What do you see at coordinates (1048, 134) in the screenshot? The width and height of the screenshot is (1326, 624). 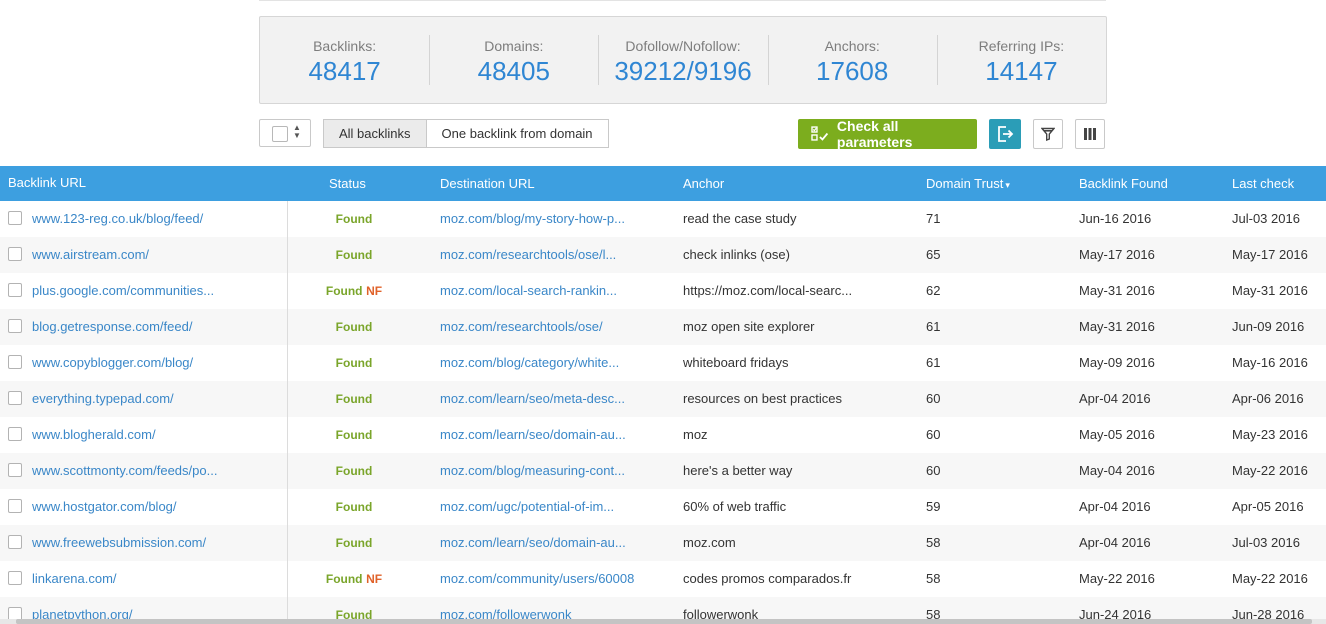 I see `filter-button` at bounding box center [1048, 134].